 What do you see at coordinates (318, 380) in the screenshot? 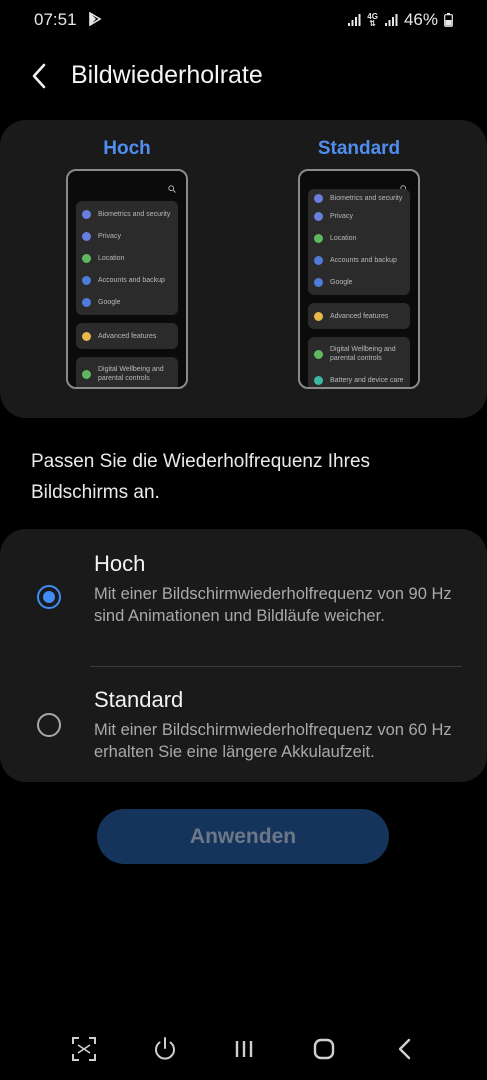
I see `battery-care-icon` at bounding box center [318, 380].